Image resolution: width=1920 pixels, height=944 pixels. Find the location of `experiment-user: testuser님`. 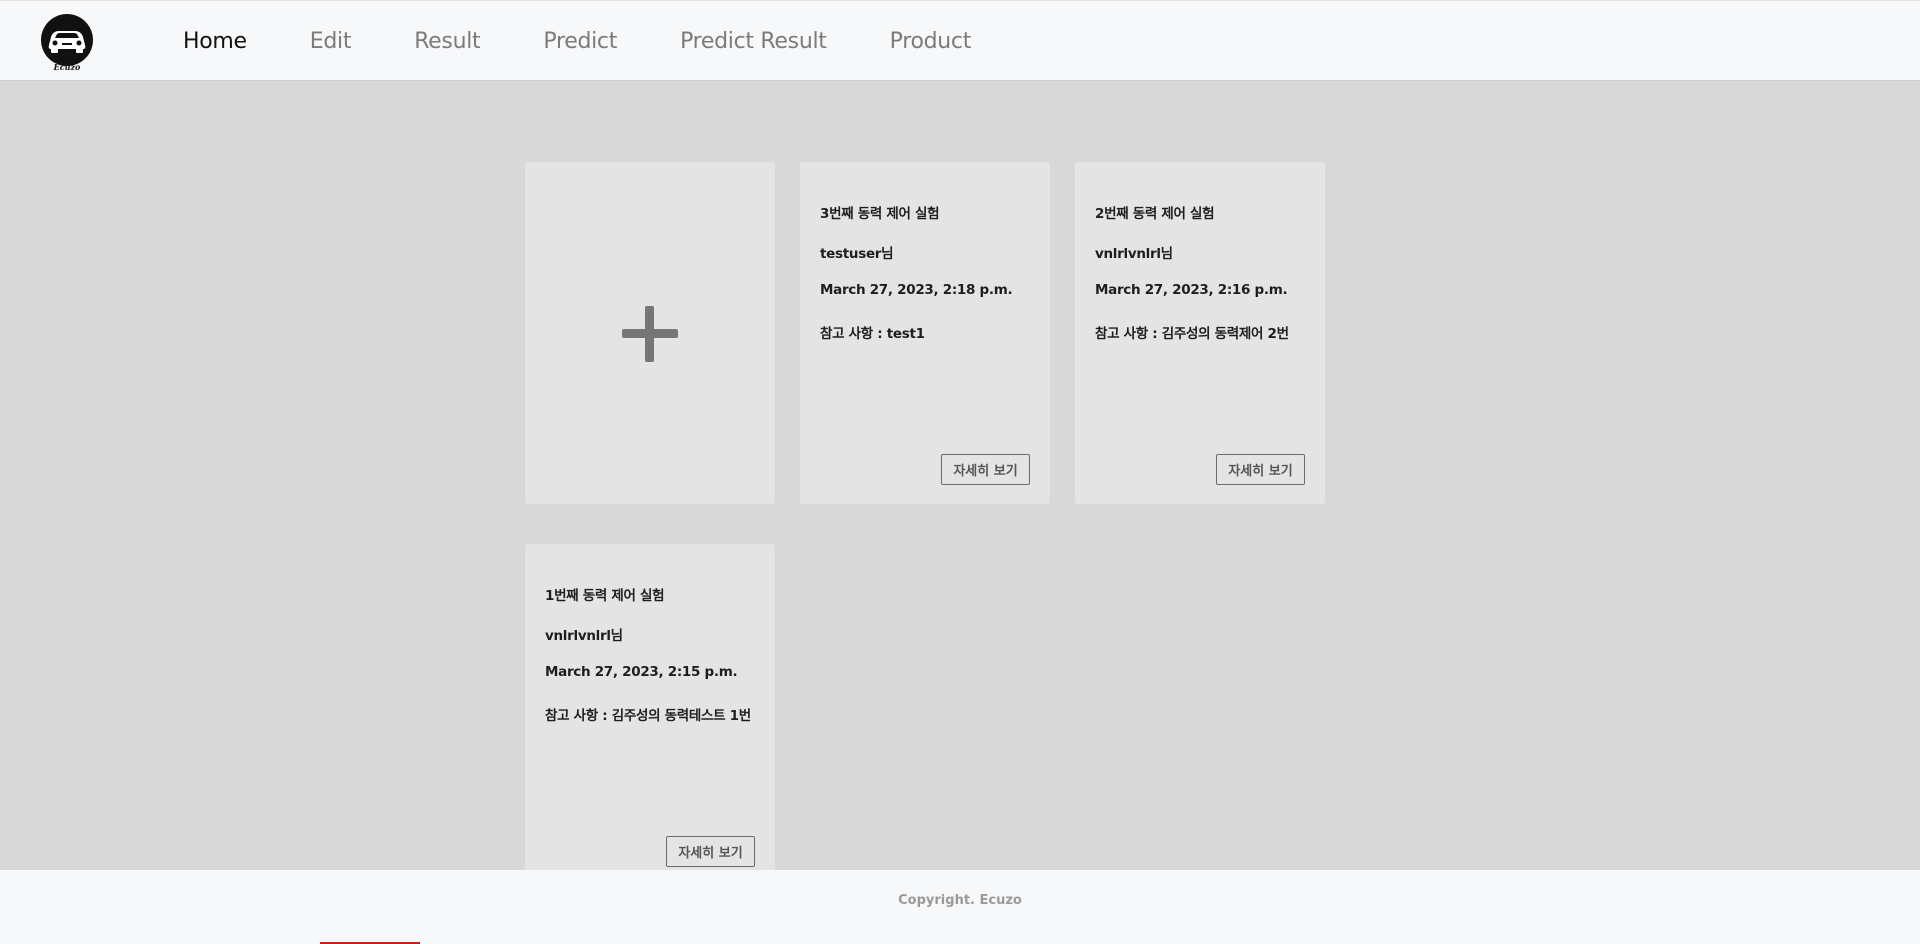

experiment-user: testuser님 is located at coordinates (857, 254).